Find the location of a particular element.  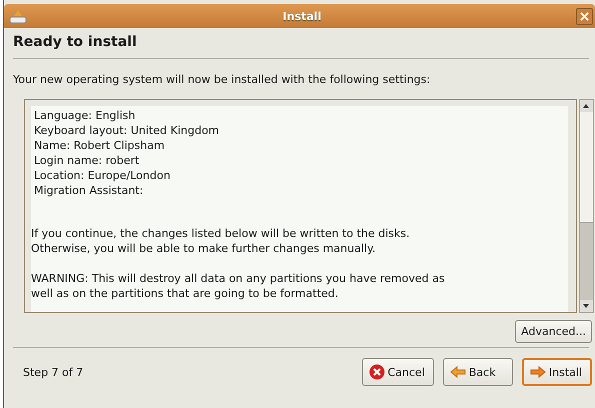

scrollbar is located at coordinates (586, 206).